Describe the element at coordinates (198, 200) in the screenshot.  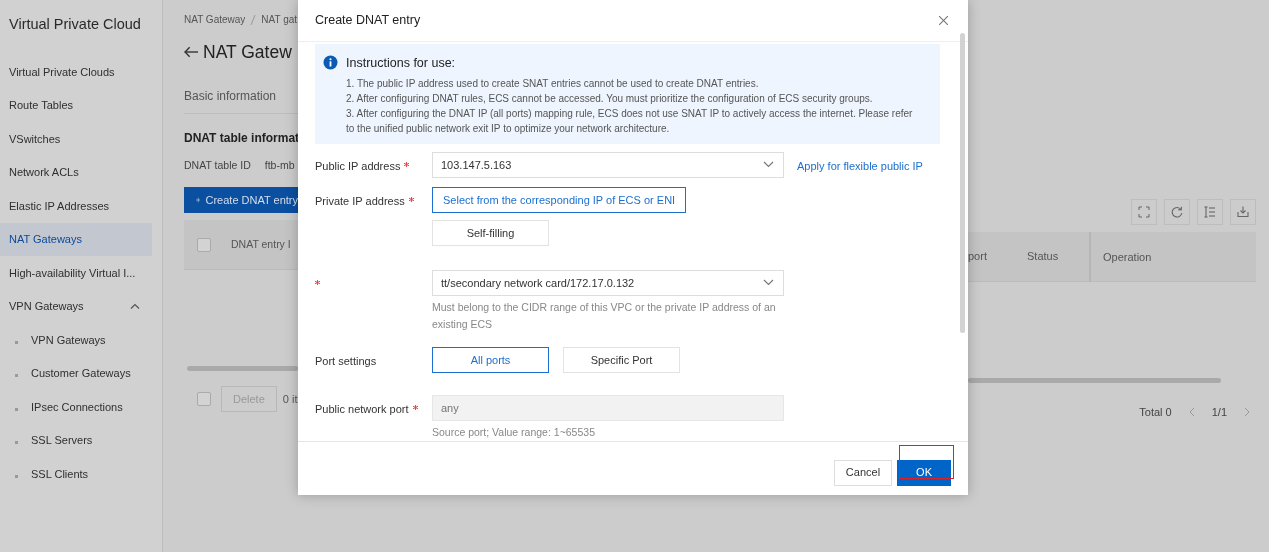
I see `plus-icon` at that location.